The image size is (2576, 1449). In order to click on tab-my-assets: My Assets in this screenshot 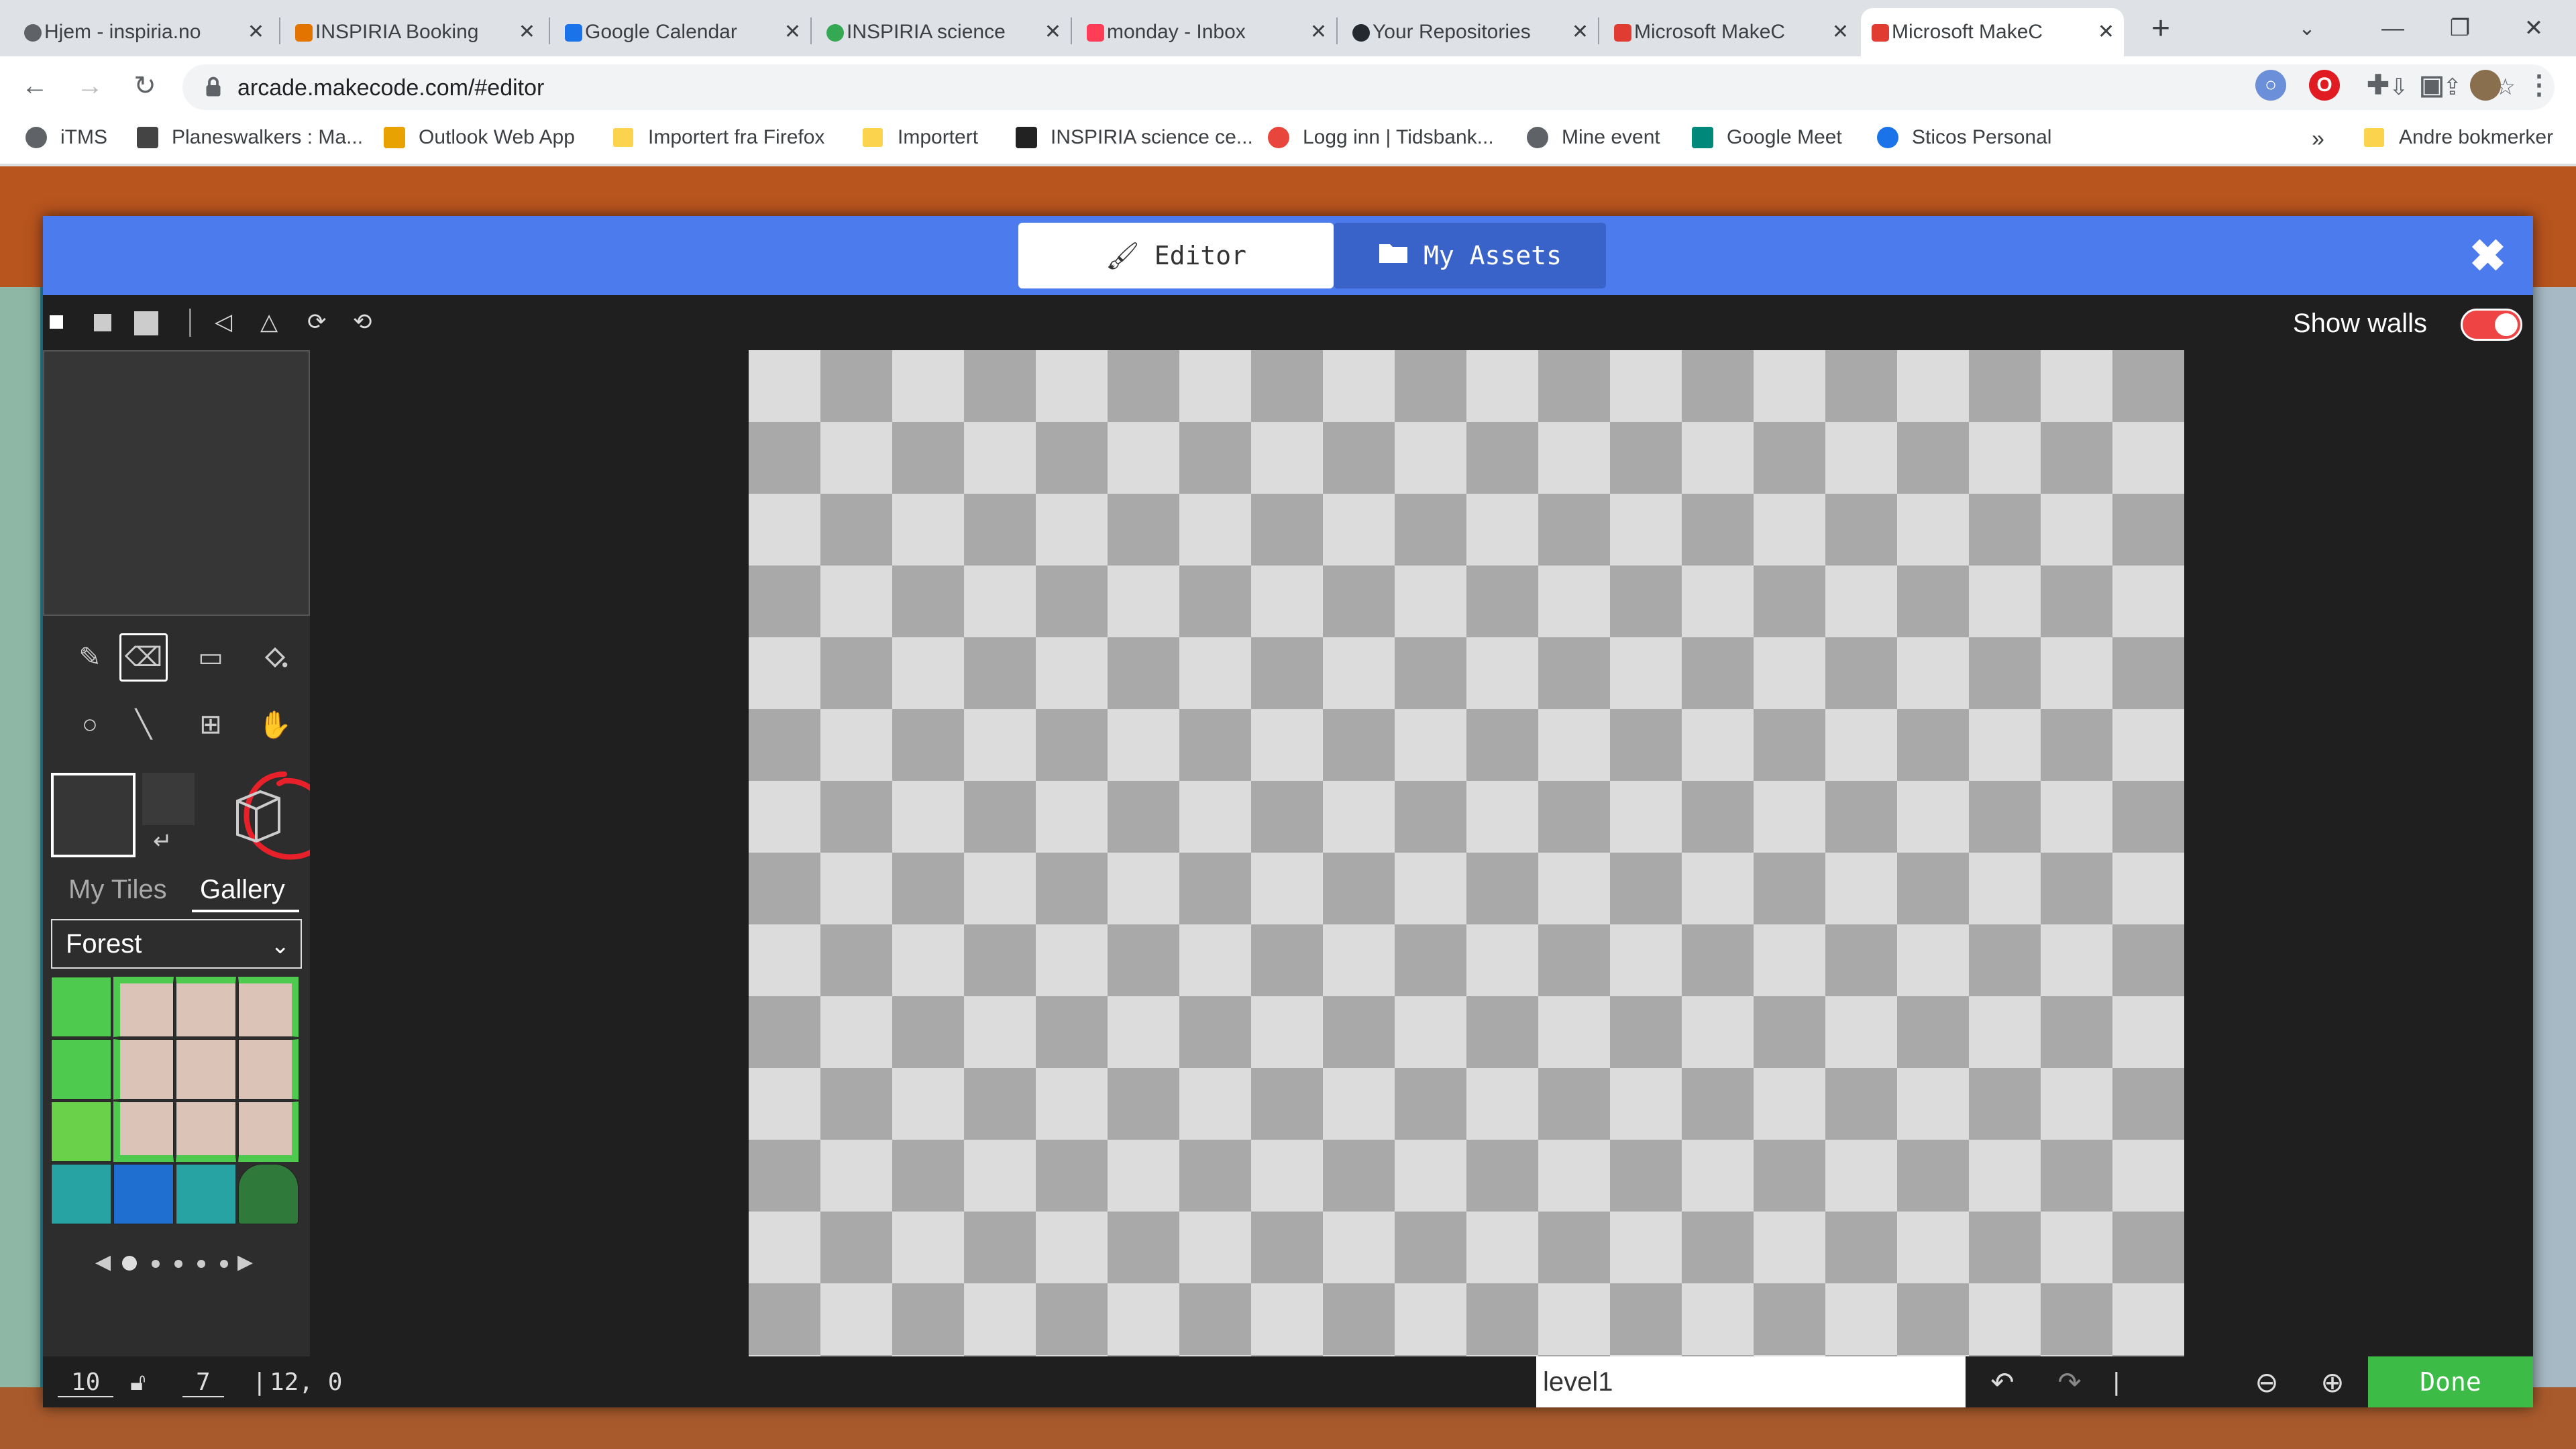, I will do `click(1470, 255)`.